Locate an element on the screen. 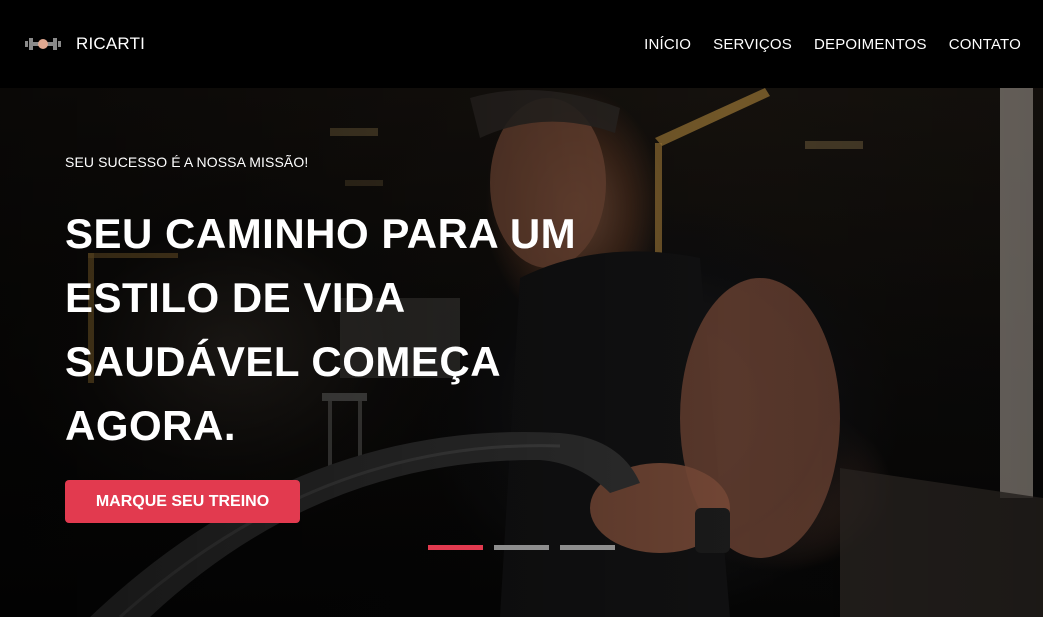  brand-logo: RICARTI is located at coordinates (84, 44).